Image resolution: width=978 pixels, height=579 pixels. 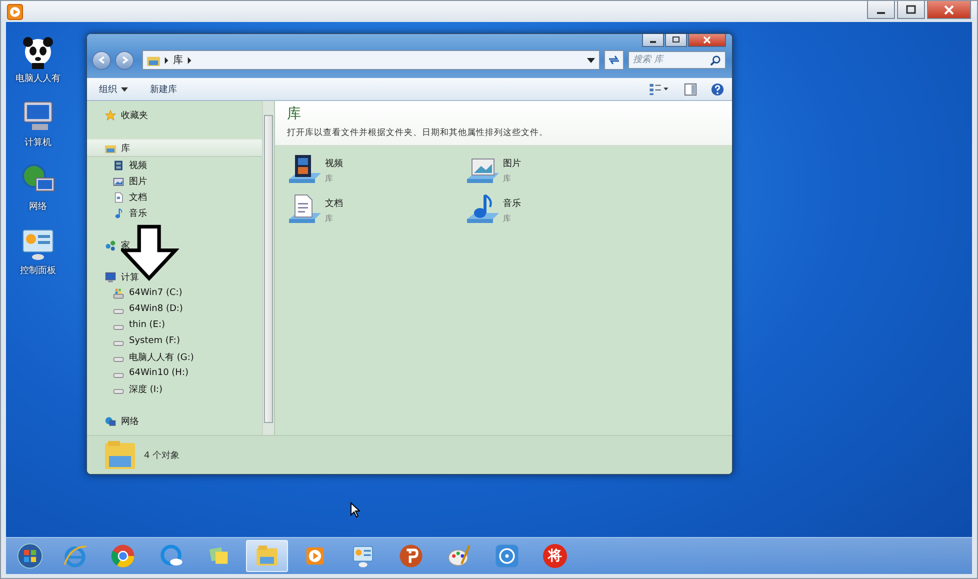 I want to click on nav-item: 64Win7 (C:), so click(x=174, y=293).